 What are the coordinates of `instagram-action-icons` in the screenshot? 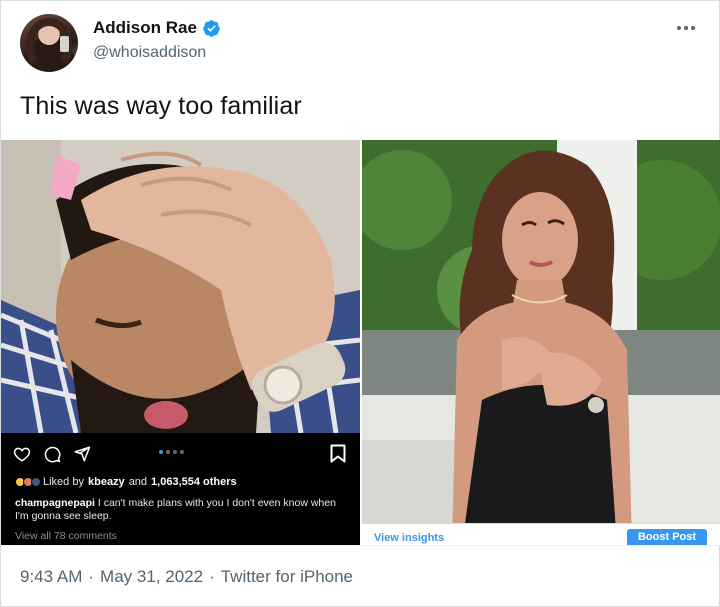 It's located at (52, 454).